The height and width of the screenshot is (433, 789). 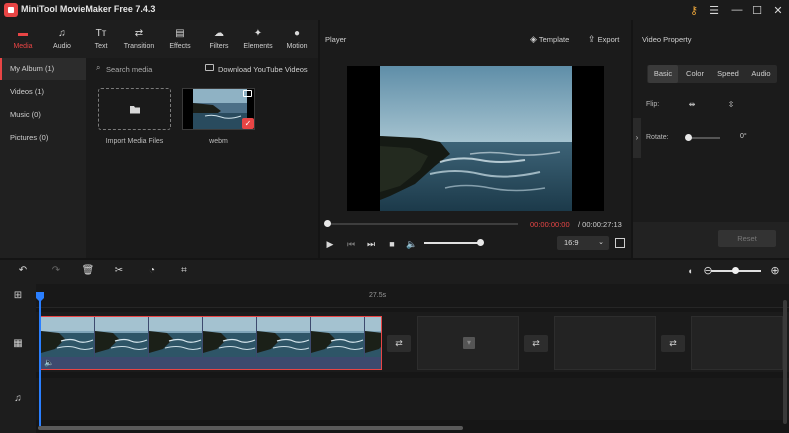 What do you see at coordinates (731, 104) in the screenshot?
I see `flip-vertical-icon: ⇳` at bounding box center [731, 104].